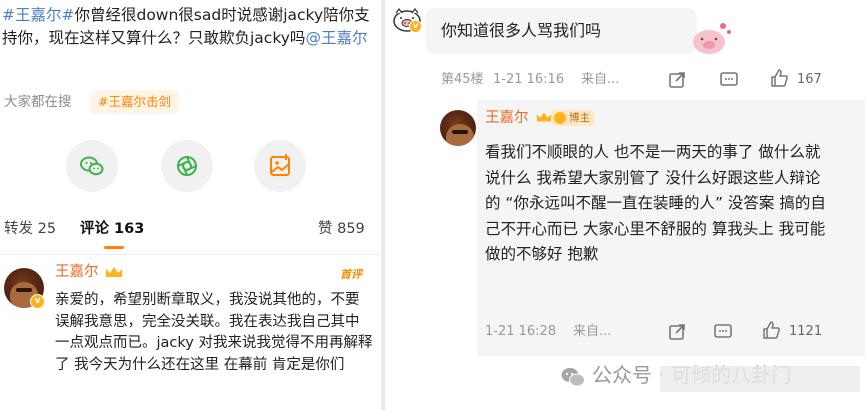 Image resolution: width=865 pixels, height=410 pixels. What do you see at coordinates (134, 102) in the screenshot?
I see `hot-search-tag: #王嘉尔击剑` at bounding box center [134, 102].